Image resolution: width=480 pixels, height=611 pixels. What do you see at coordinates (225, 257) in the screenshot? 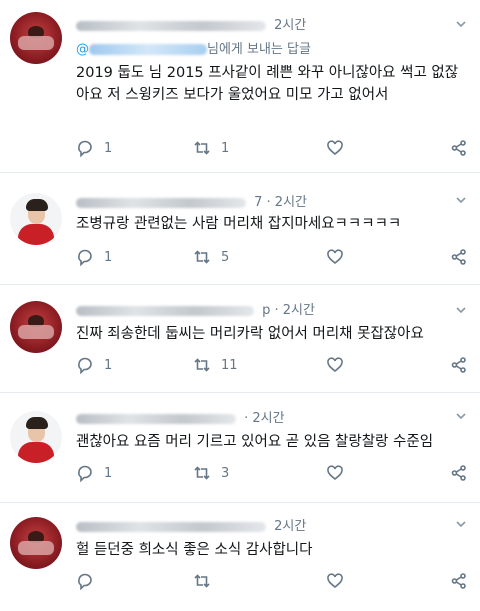
I see `retweet-count: 5` at bounding box center [225, 257].